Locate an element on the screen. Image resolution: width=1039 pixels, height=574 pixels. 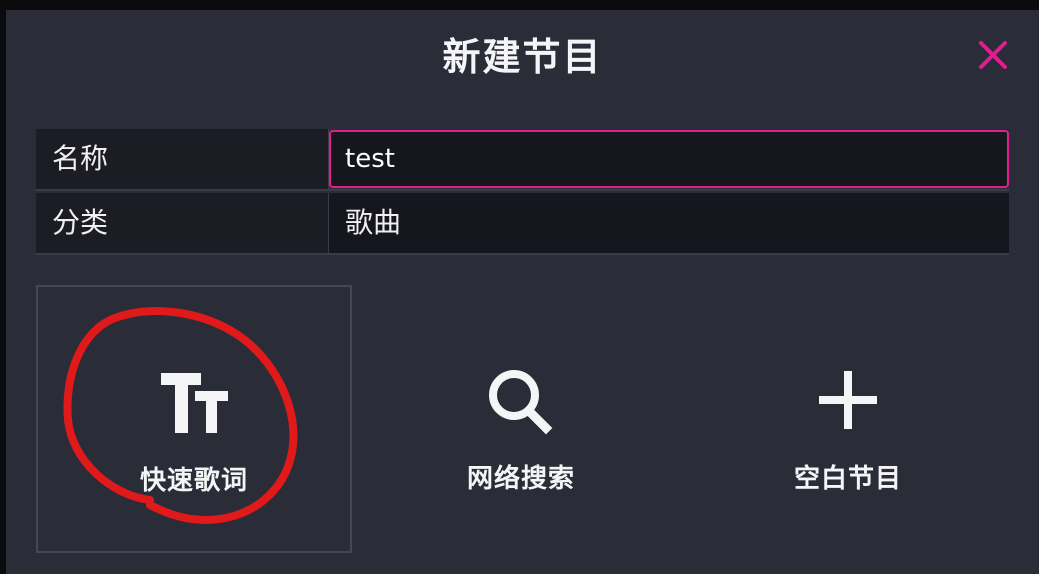
name-input is located at coordinates (669, 159).